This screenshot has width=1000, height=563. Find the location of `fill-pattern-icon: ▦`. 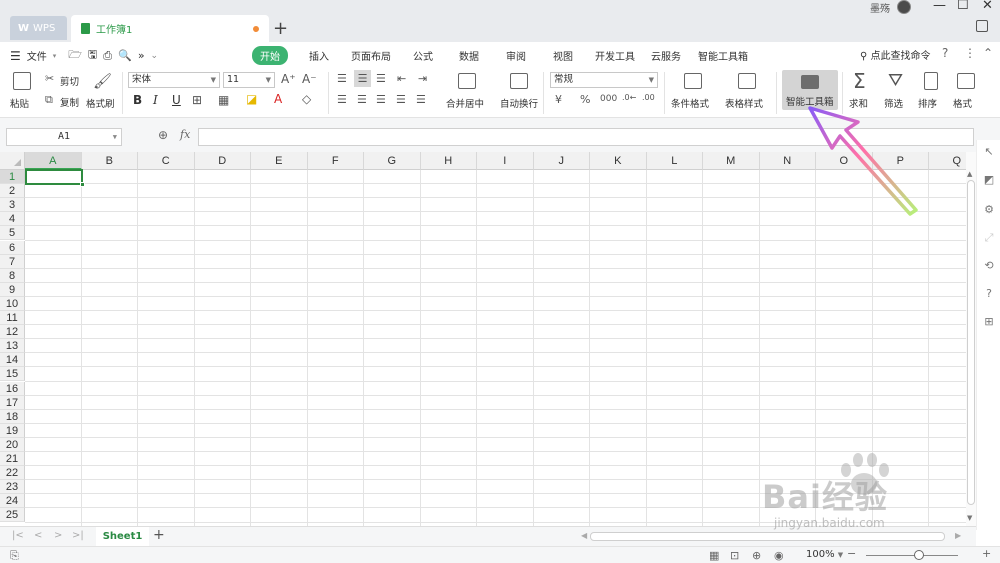

fill-pattern-icon: ▦ is located at coordinates (223, 100).